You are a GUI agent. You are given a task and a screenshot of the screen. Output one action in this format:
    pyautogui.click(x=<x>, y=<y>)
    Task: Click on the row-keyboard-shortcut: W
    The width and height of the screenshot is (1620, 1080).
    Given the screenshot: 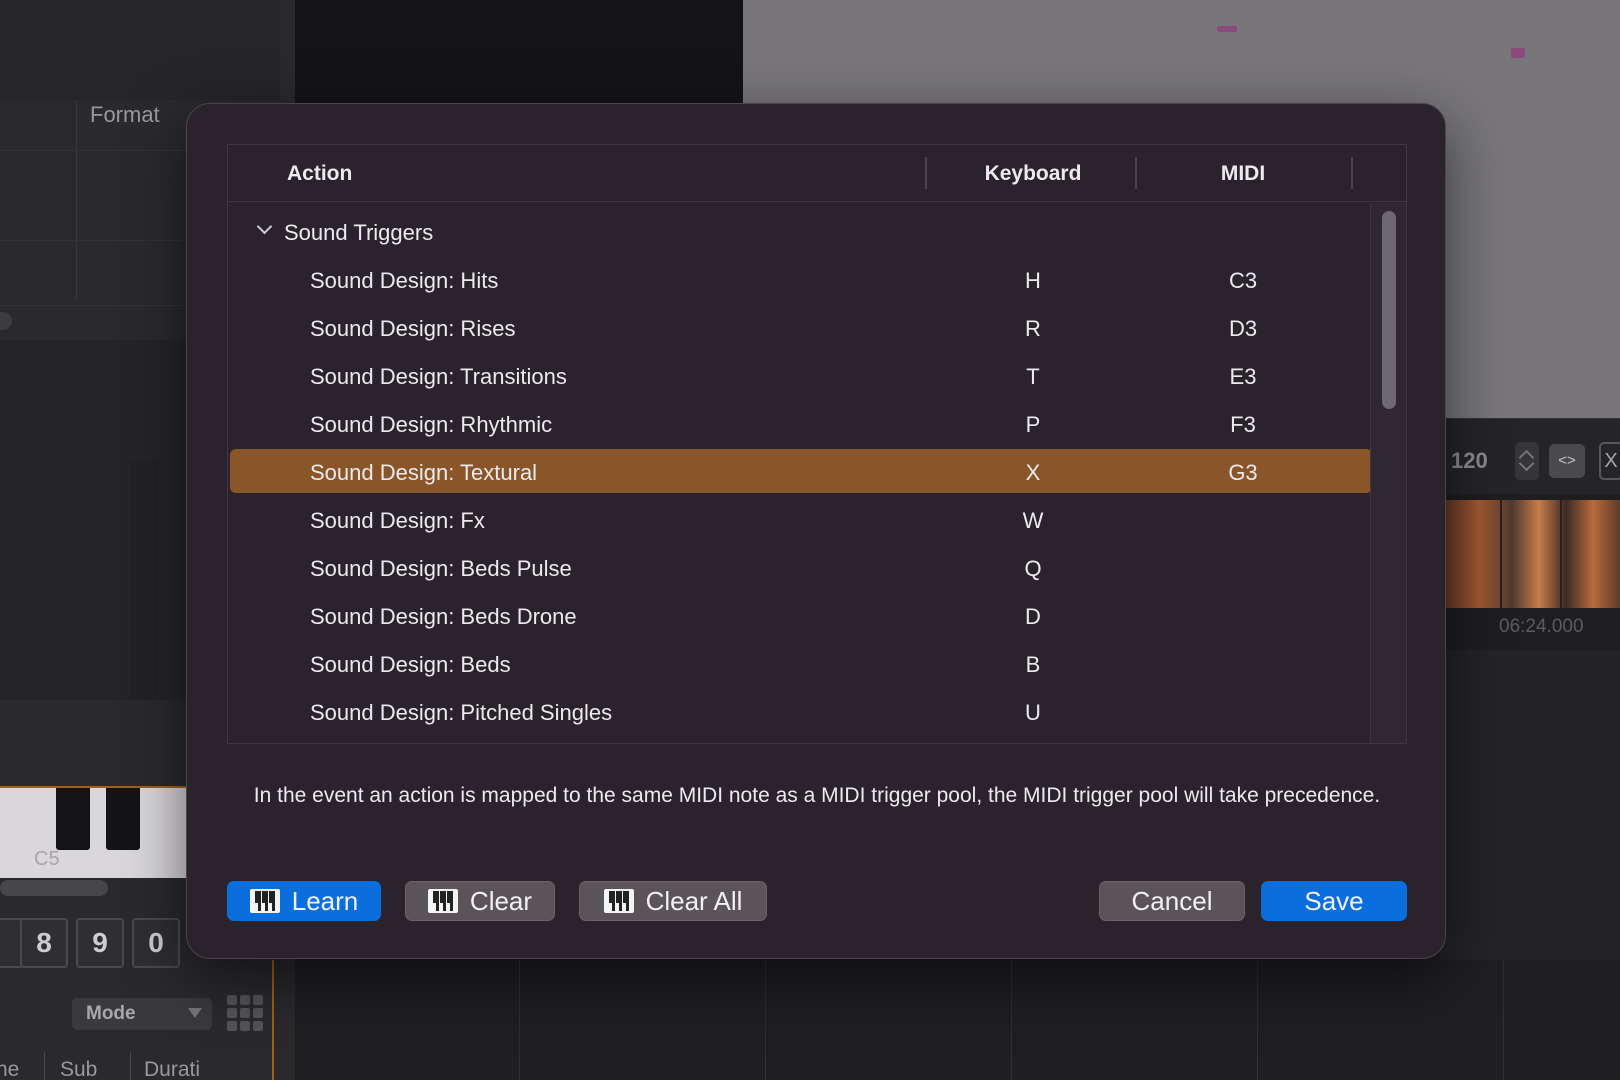 What is the action you would take?
    pyautogui.click(x=1033, y=520)
    